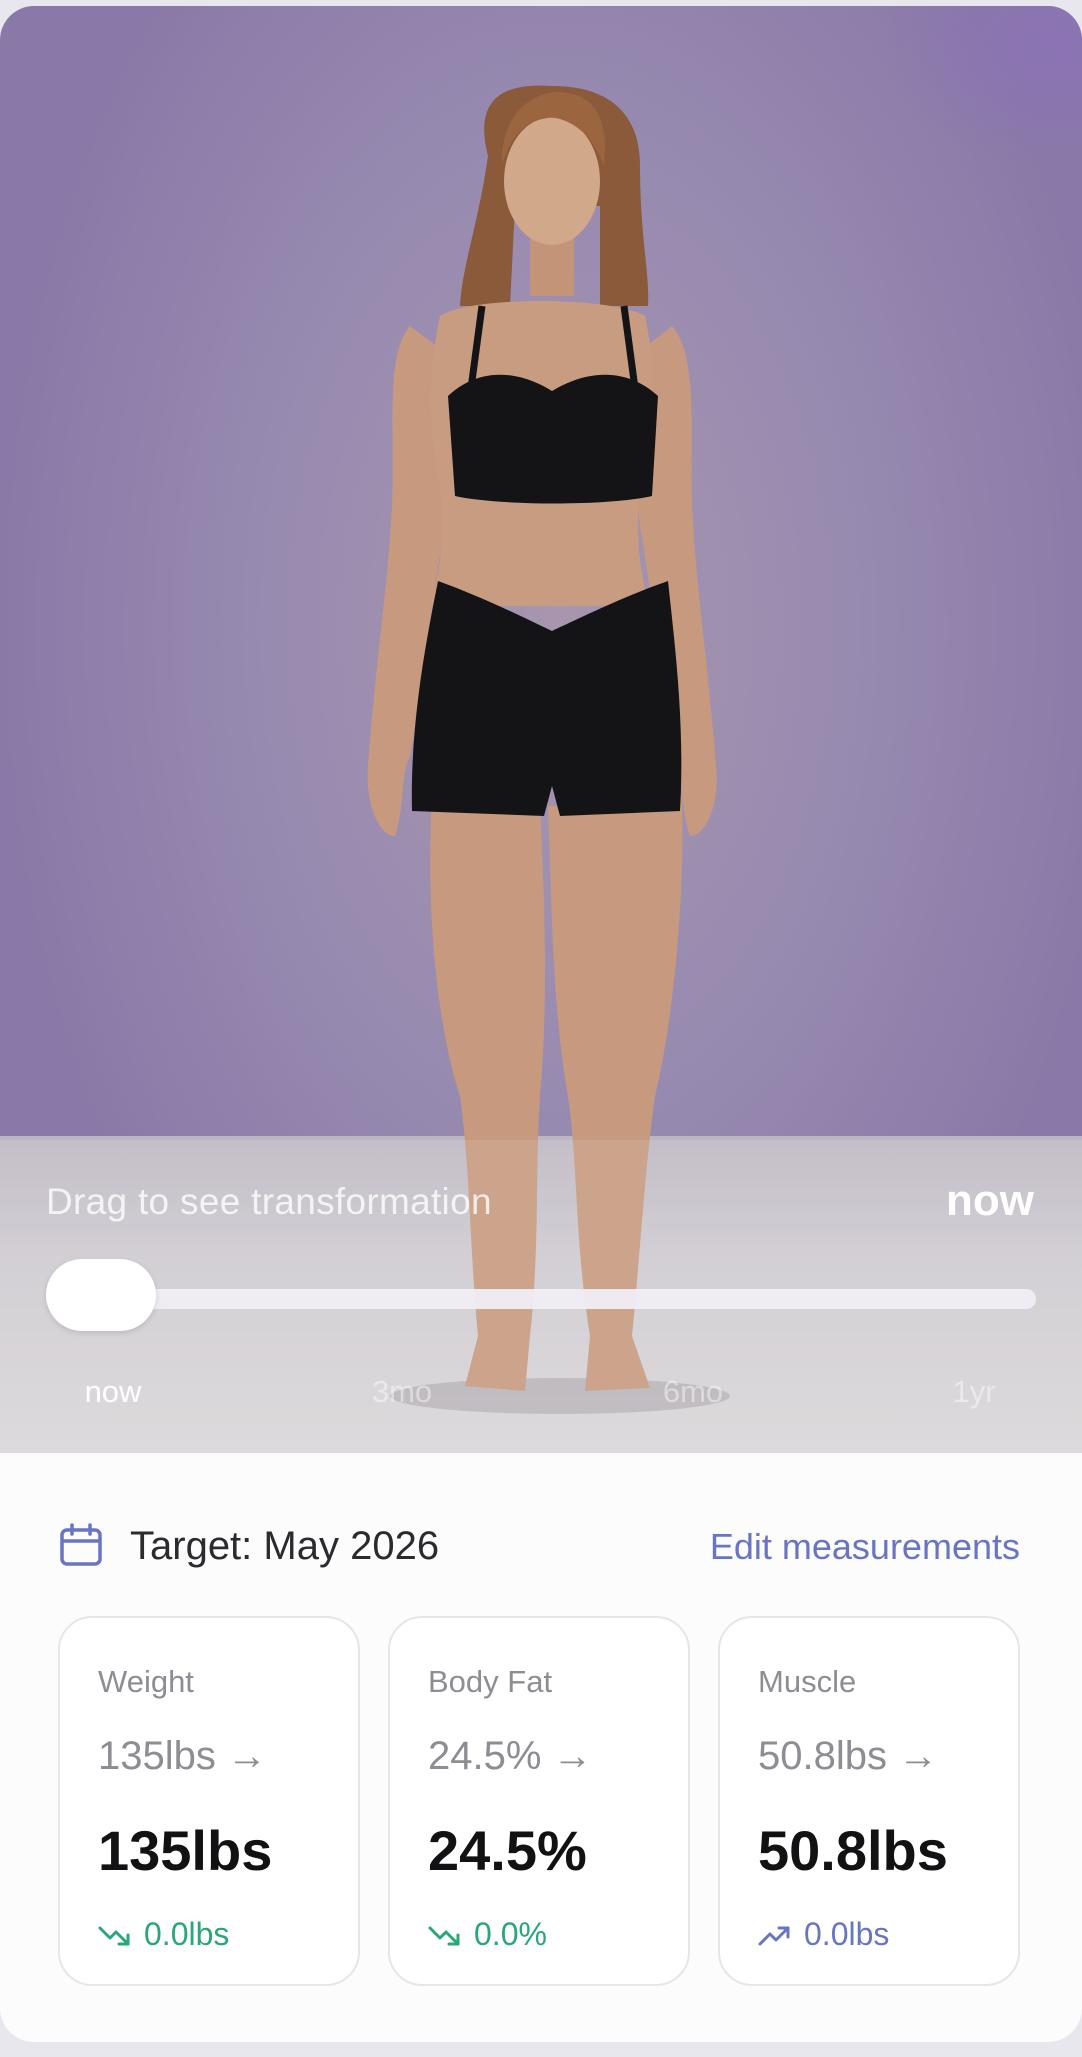 The height and width of the screenshot is (2057, 1082). I want to click on stat-delta-value: 0.0%, so click(510, 1934).